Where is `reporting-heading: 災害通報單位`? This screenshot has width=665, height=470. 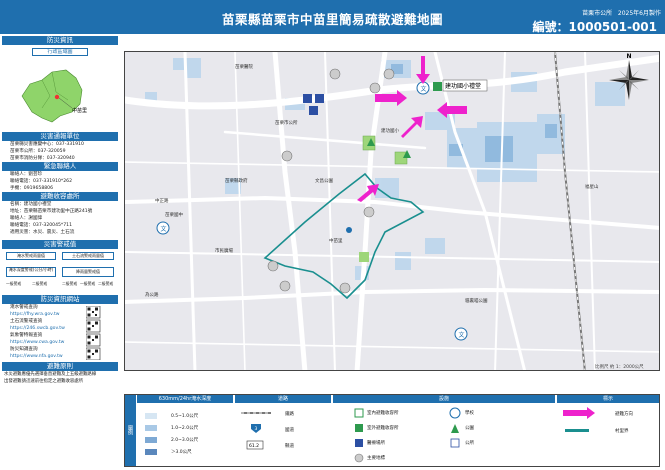
reporting-heading: 災害通報單位 is located at coordinates (60, 136).